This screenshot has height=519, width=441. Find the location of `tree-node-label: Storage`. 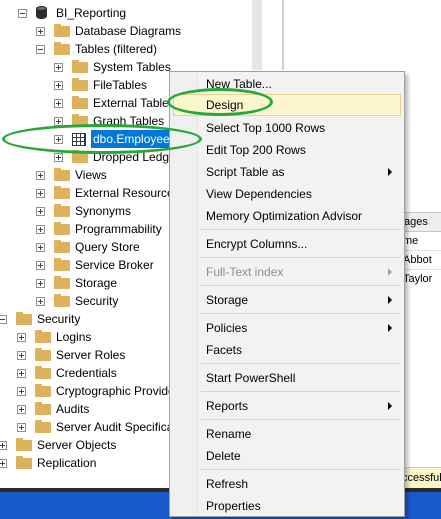

tree-node-label: Storage is located at coordinates (96, 283).